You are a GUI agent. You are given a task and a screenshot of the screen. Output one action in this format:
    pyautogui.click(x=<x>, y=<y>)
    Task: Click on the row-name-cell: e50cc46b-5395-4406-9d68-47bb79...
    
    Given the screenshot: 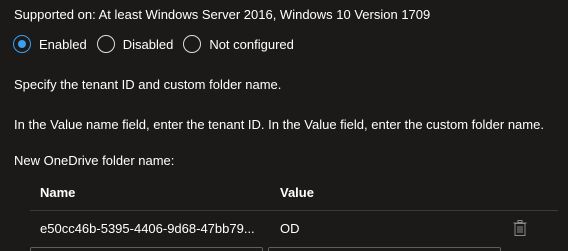 What is the action you would take?
    pyautogui.click(x=147, y=228)
    